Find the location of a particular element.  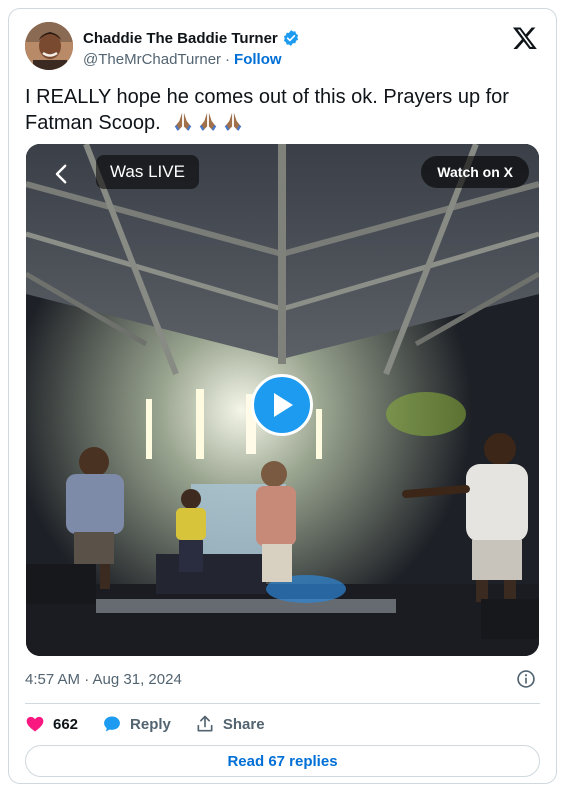

watch-on-x-button: Watch on X is located at coordinates (475, 172).